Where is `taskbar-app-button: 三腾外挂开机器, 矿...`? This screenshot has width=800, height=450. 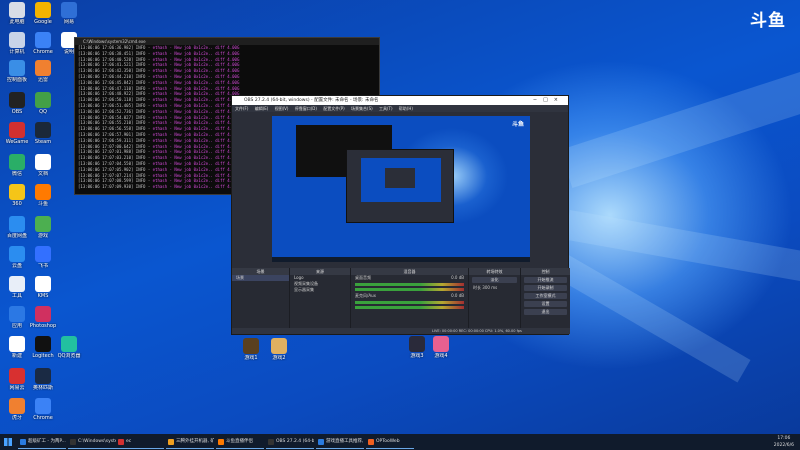
taskbar-app-button: 三腾外挂开机器, 矿... is located at coordinates (190, 442).